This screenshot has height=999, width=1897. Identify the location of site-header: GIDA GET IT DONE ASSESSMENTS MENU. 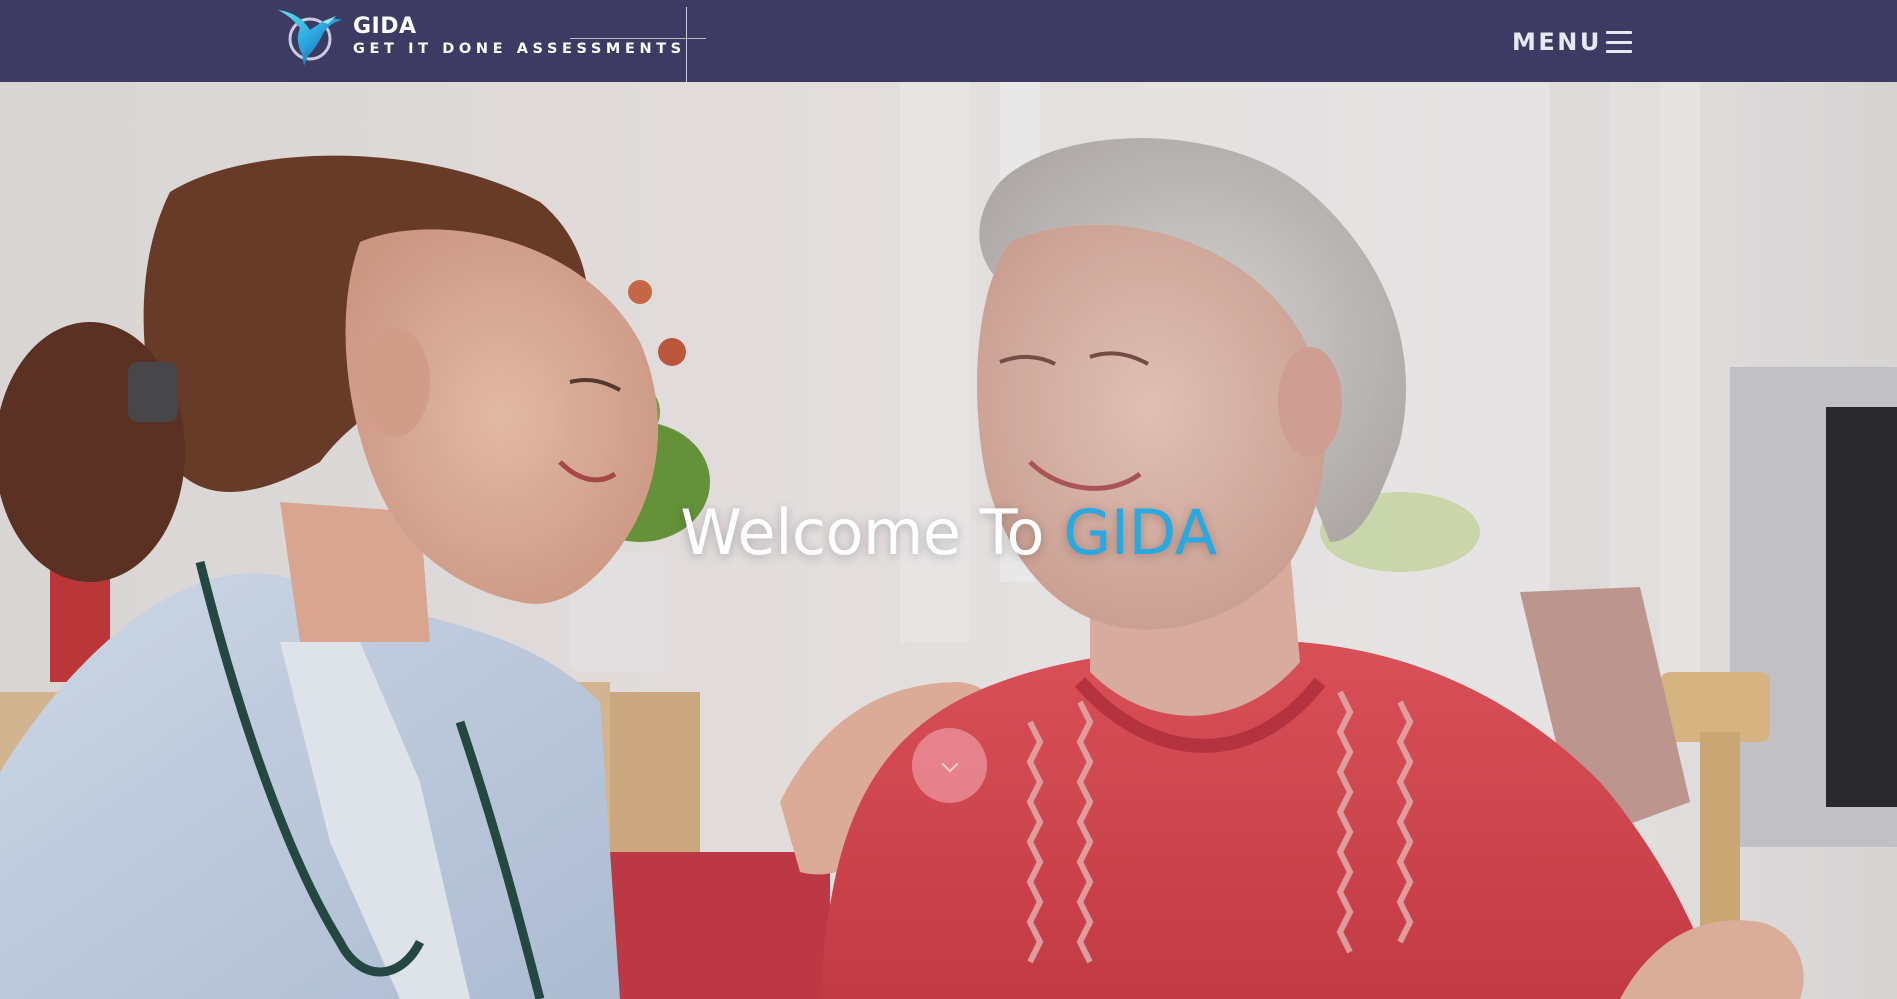
(948, 41).